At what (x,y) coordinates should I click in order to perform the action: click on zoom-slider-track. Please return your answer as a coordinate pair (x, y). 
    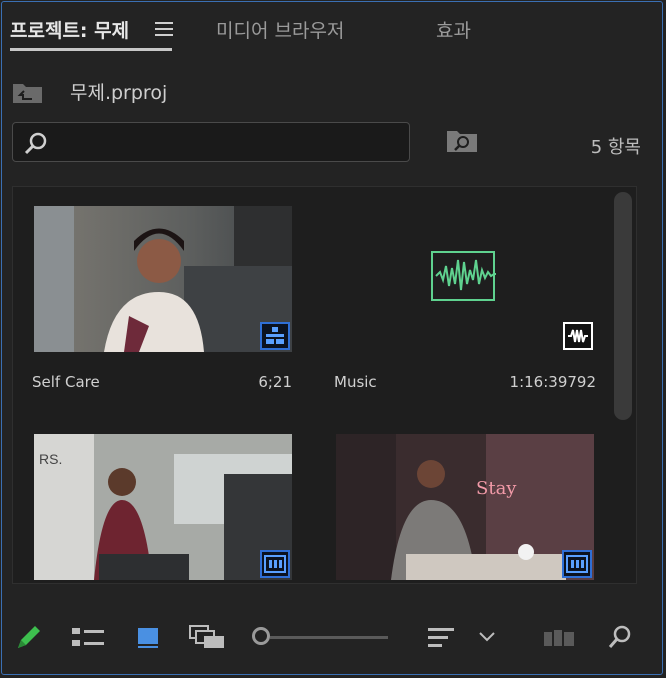
    Looking at the image, I should click on (329, 637).